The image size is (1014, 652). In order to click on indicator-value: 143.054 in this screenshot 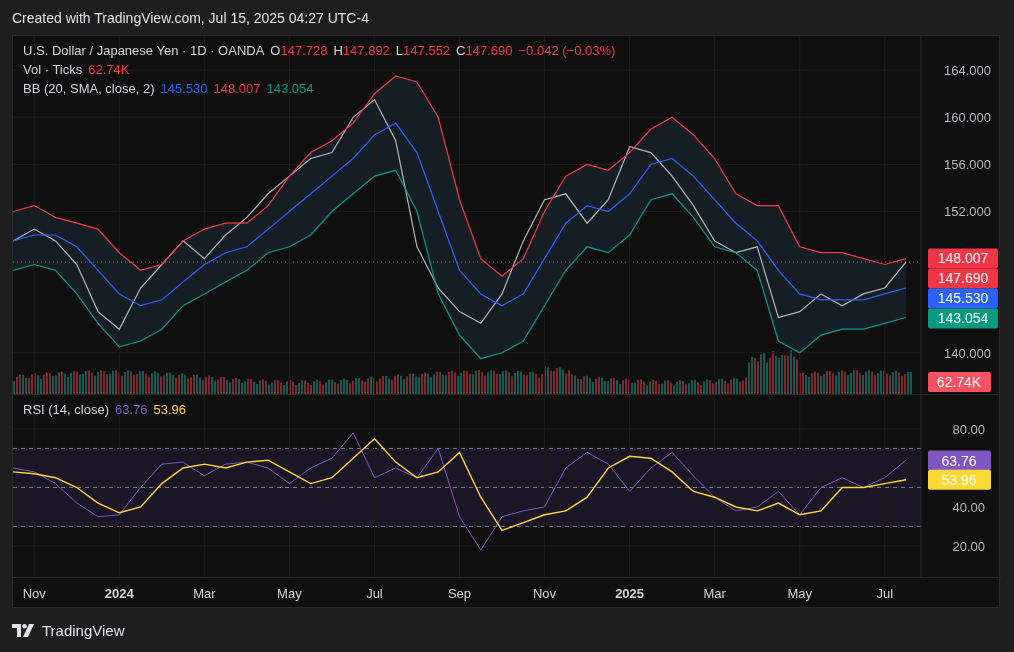, I will do `click(290, 88)`.